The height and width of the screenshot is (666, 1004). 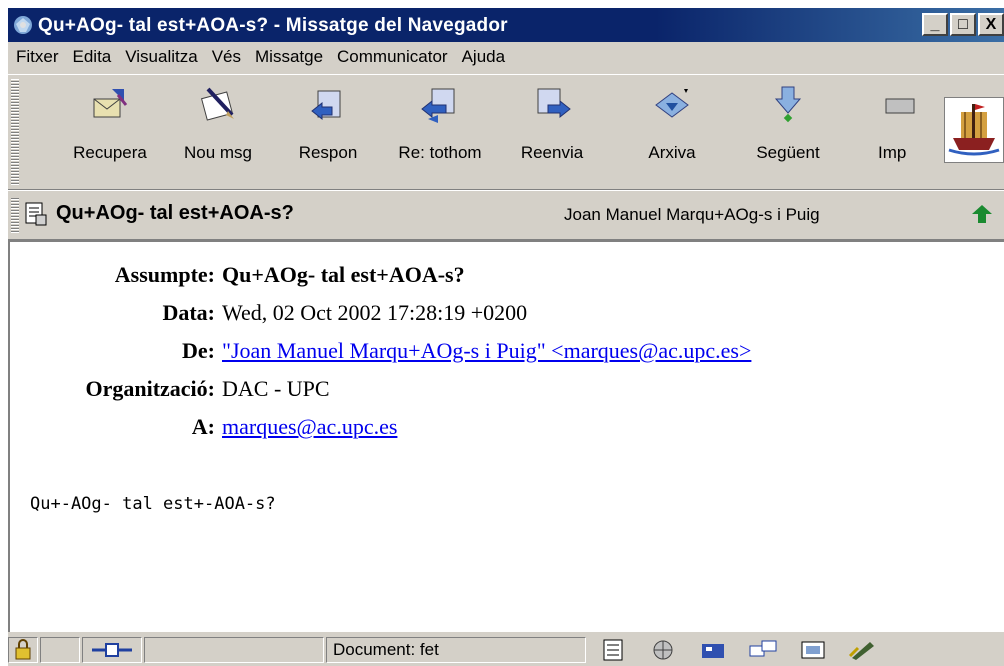 I want to click on menu-visualitza: Visualitza, so click(x=161, y=57).